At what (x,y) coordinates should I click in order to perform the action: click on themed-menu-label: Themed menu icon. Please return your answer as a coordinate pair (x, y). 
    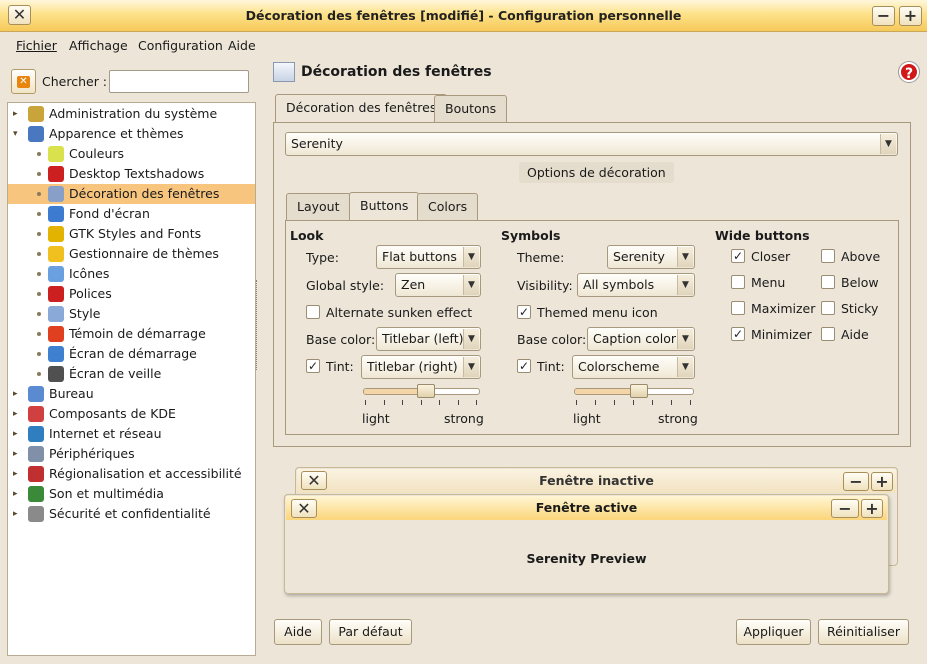
    Looking at the image, I should click on (597, 312).